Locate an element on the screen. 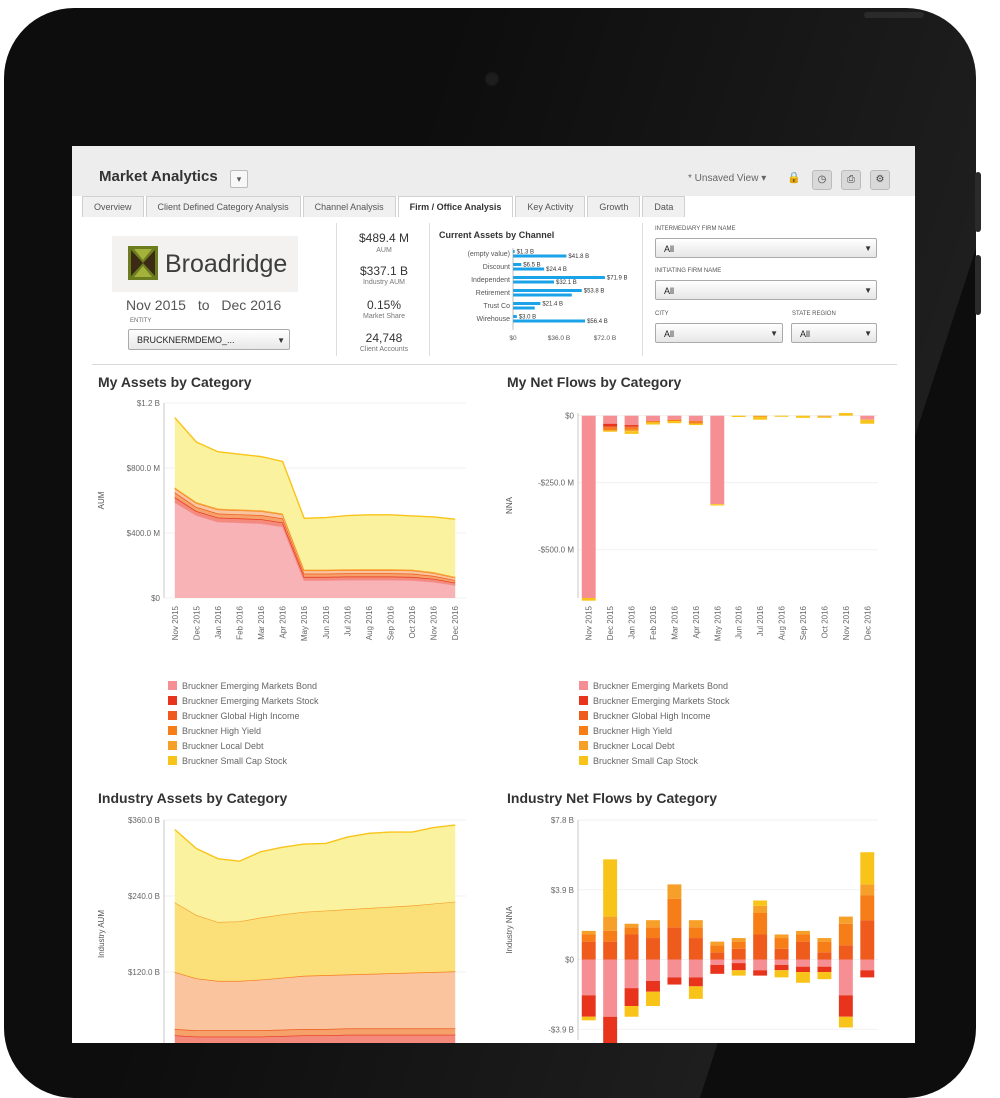 The image size is (1000, 1098). kpi-client-accounts-label: Client Accounts is located at coordinates (384, 349).